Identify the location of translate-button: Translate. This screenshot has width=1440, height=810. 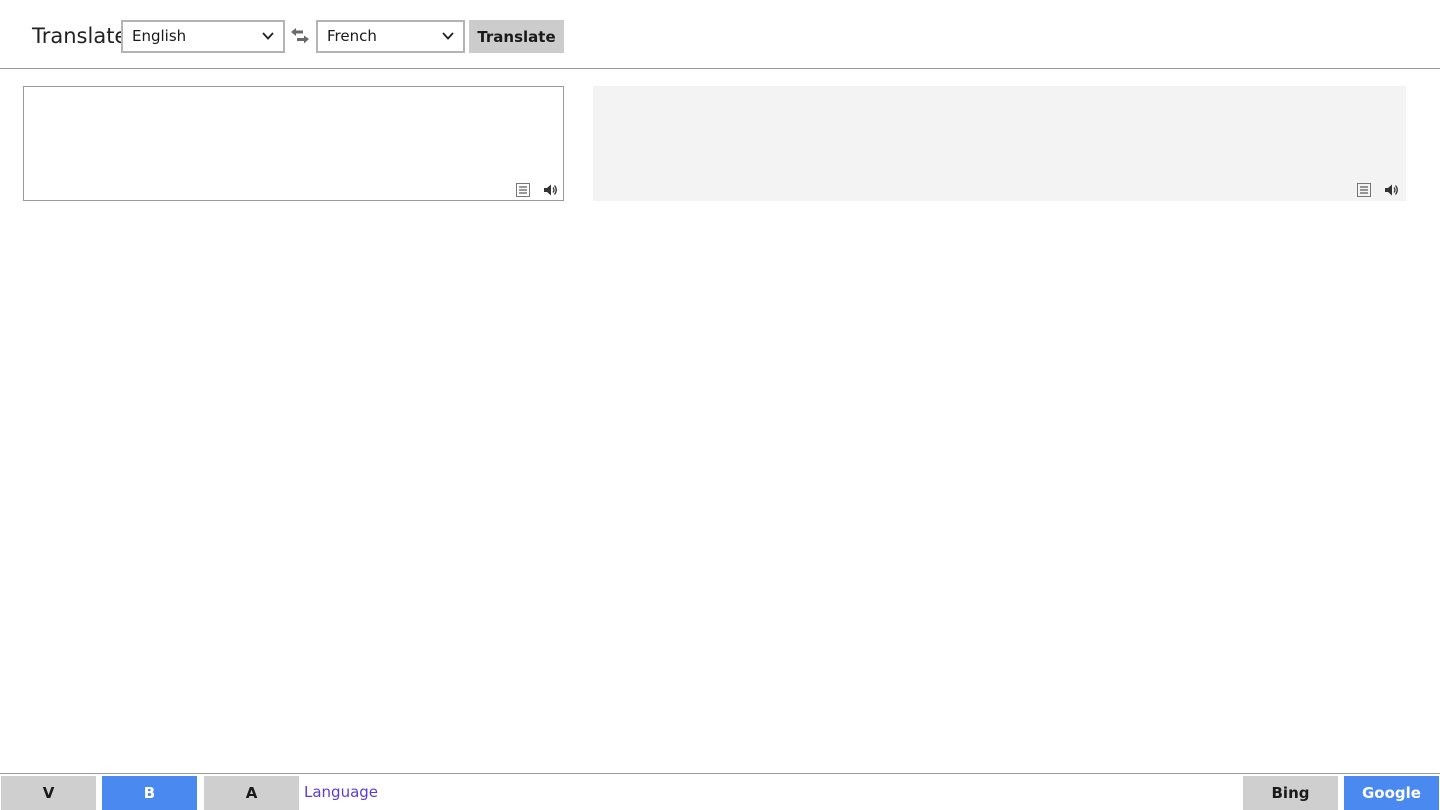
(516, 36).